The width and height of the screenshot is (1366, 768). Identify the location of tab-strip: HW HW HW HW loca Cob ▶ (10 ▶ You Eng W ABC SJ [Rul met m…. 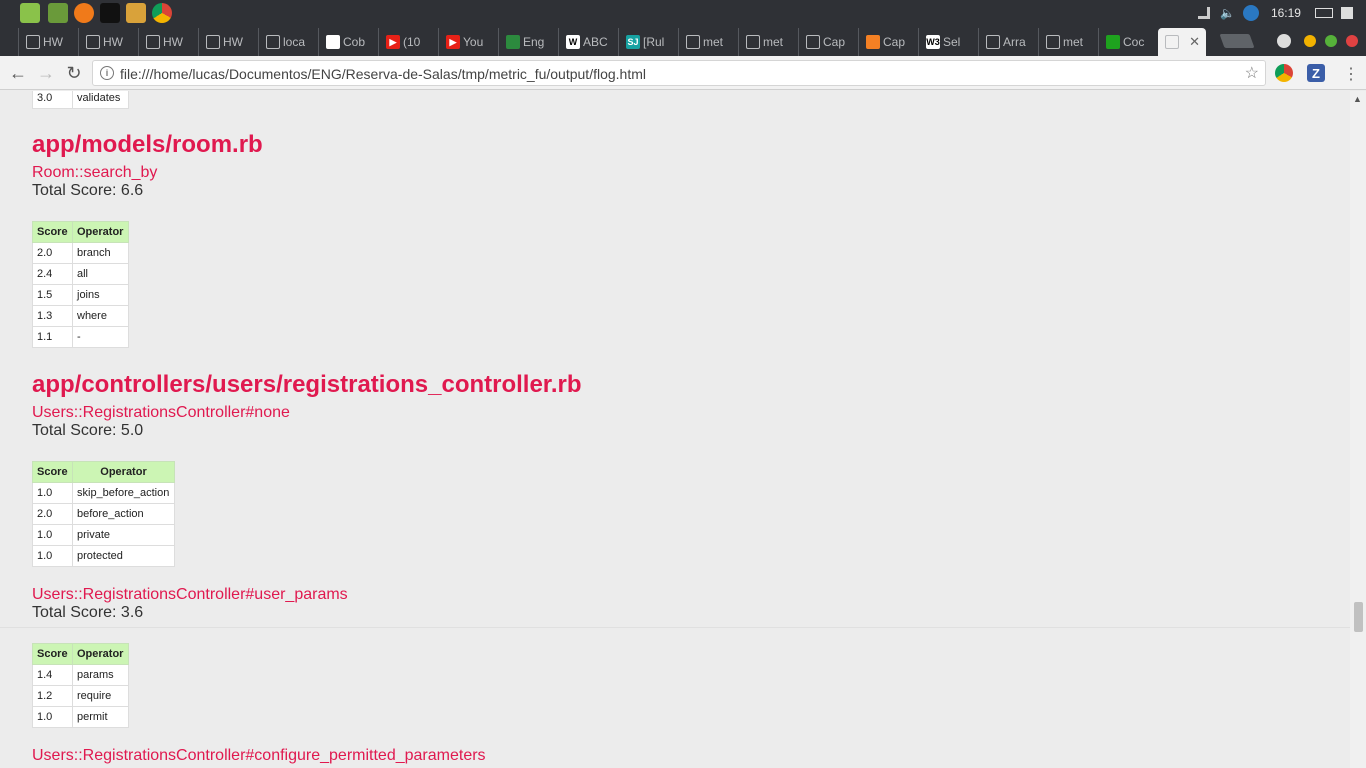
(683, 41).